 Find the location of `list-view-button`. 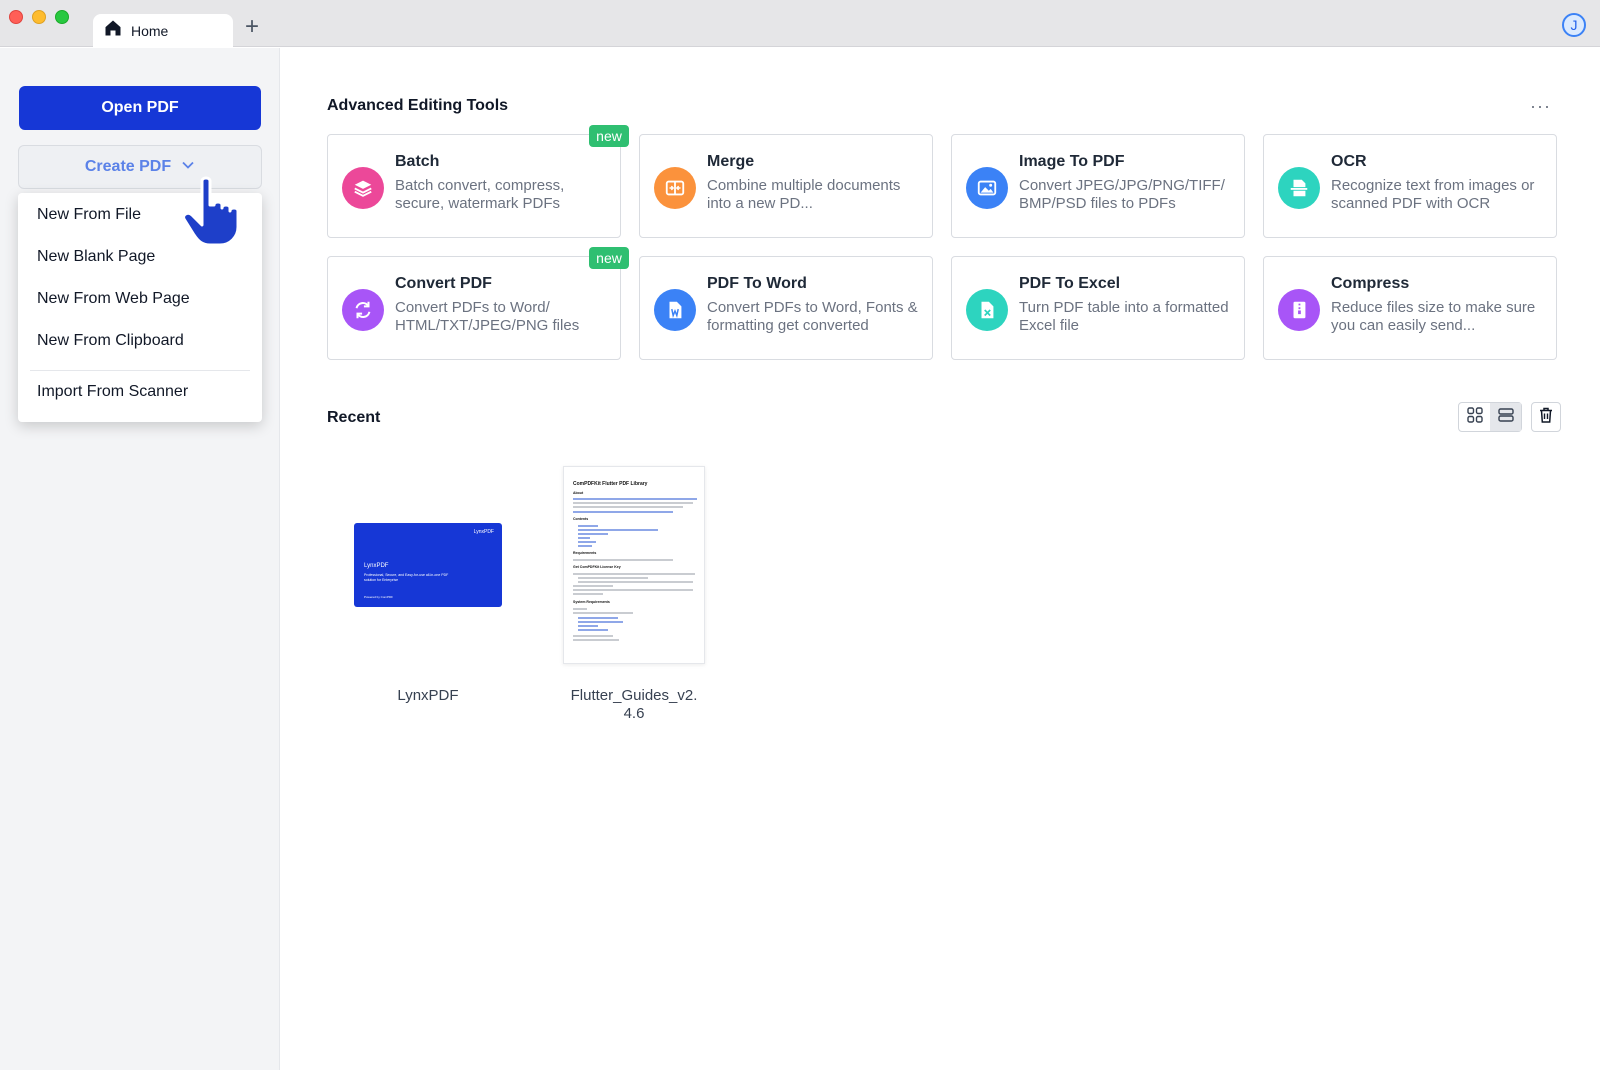

list-view-button is located at coordinates (1505, 417).